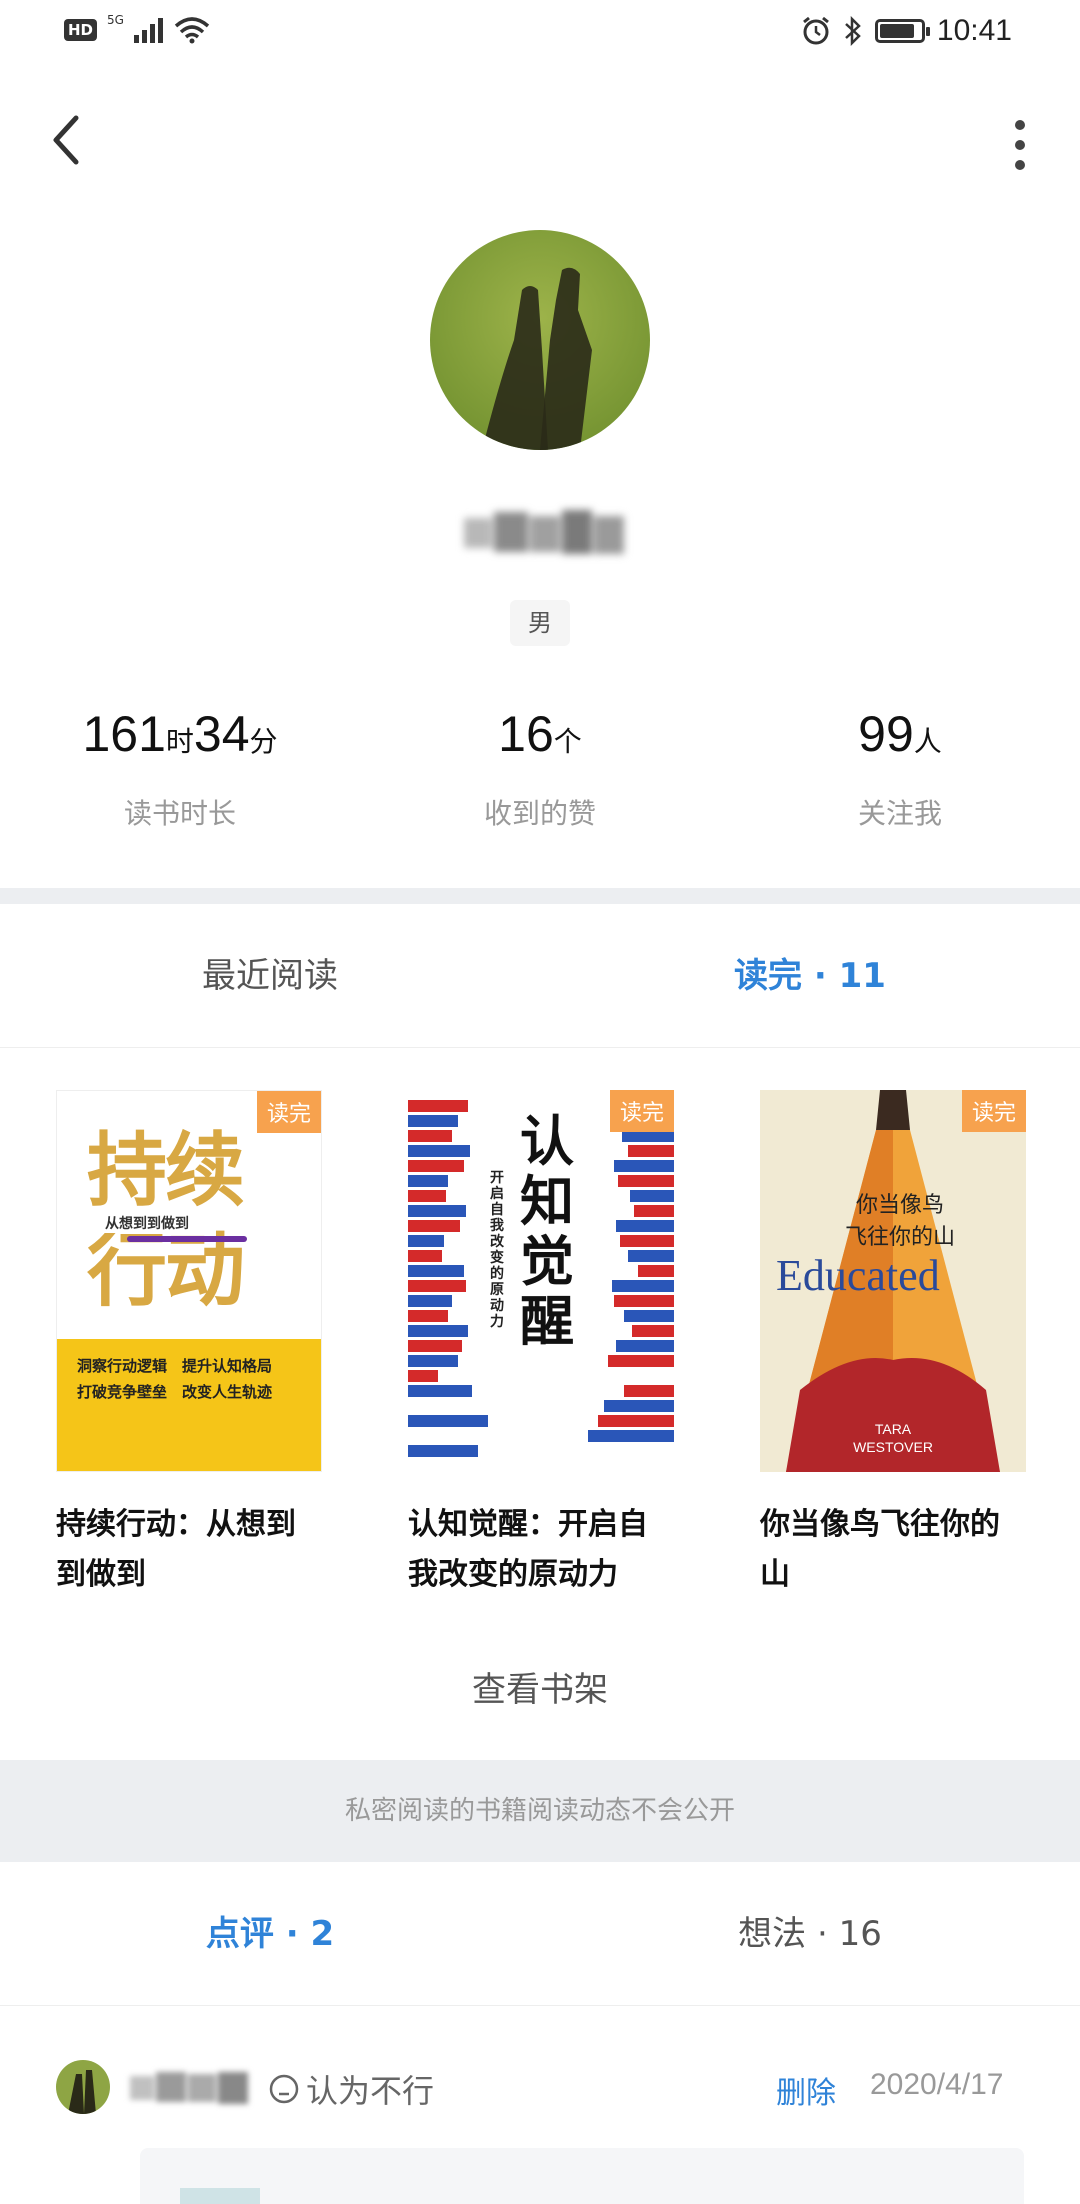 This screenshot has width=1080, height=2204. Describe the element at coordinates (497, 1250) in the screenshot. I see `cover-subtitle: 开启自我改变的原动力` at that location.